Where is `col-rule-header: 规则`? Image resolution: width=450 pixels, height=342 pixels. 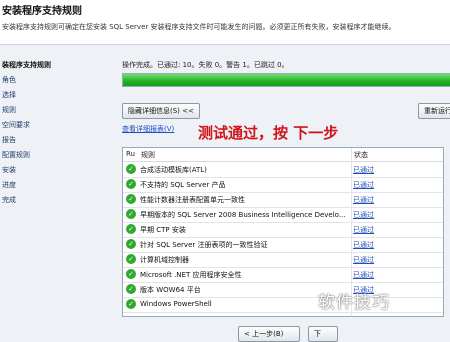 col-rule-header: 规则 is located at coordinates (148, 155).